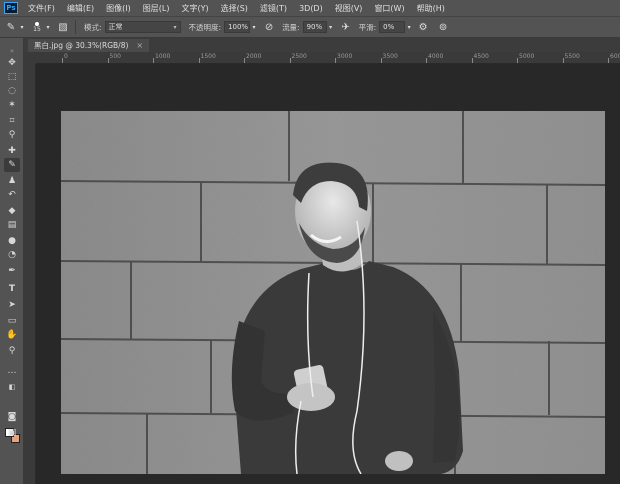 This screenshot has height=484, width=620. I want to click on path-selection-tool-icon: ➤, so click(12, 305).